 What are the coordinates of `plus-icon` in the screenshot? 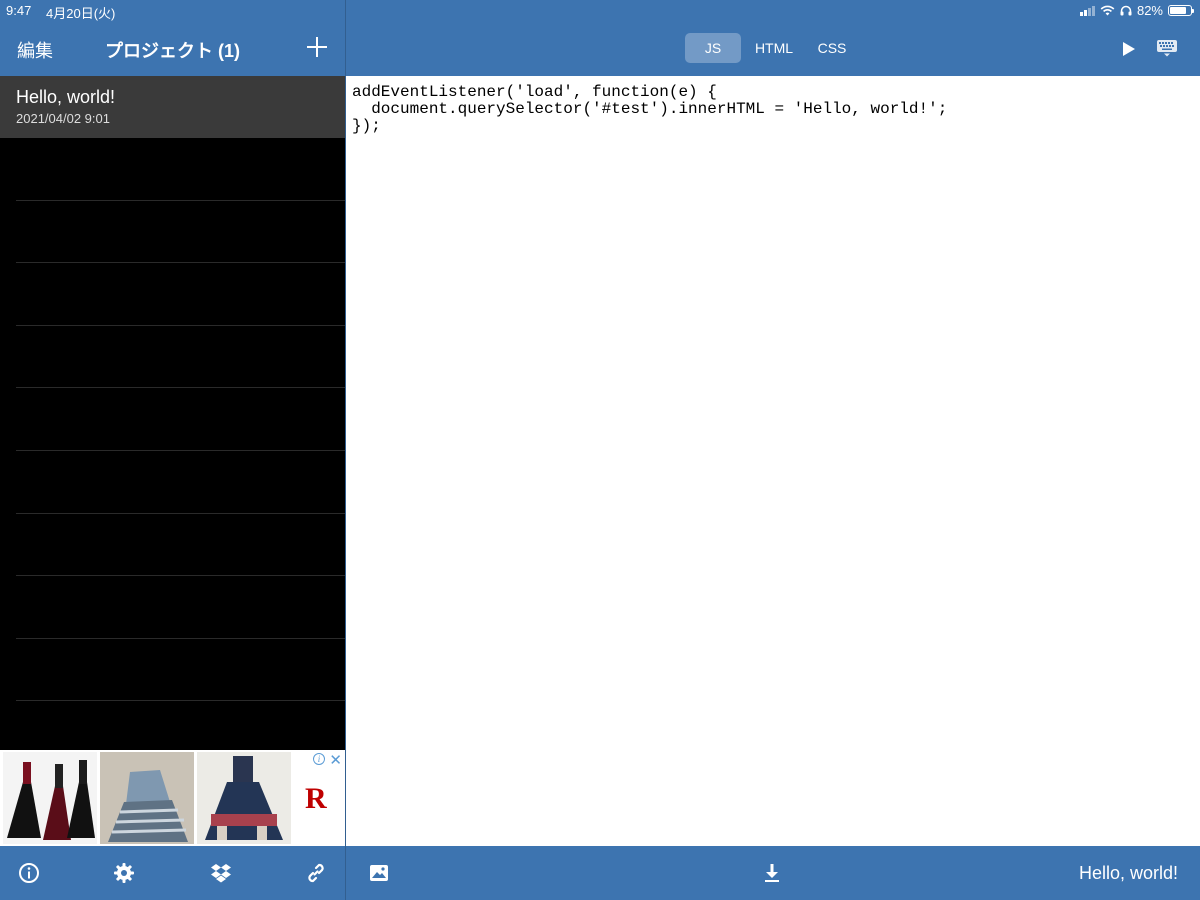 It's located at (317, 47).